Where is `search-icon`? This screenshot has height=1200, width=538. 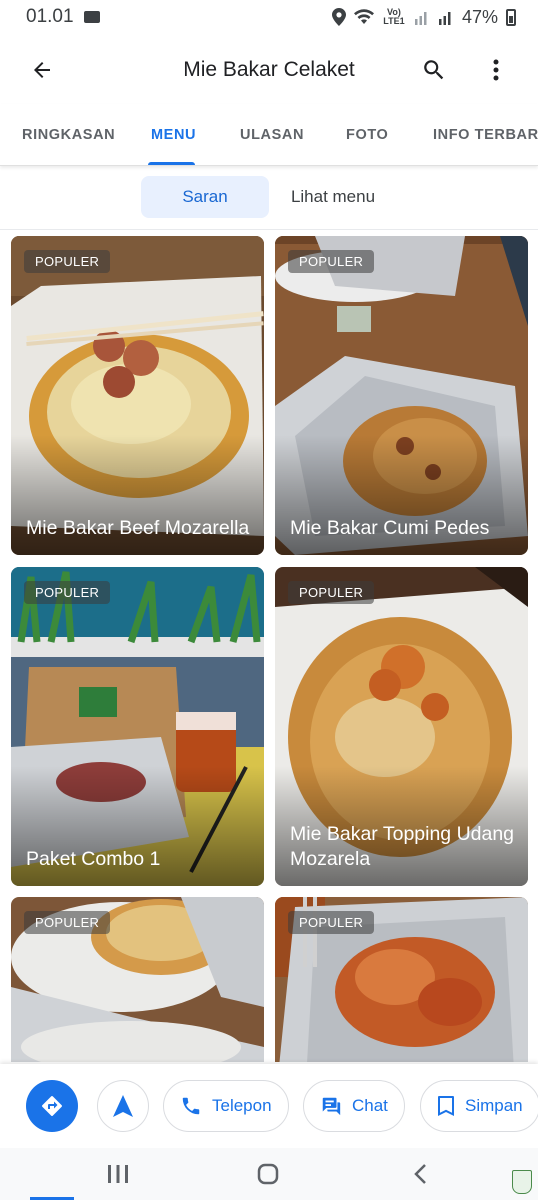 search-icon is located at coordinates (434, 70).